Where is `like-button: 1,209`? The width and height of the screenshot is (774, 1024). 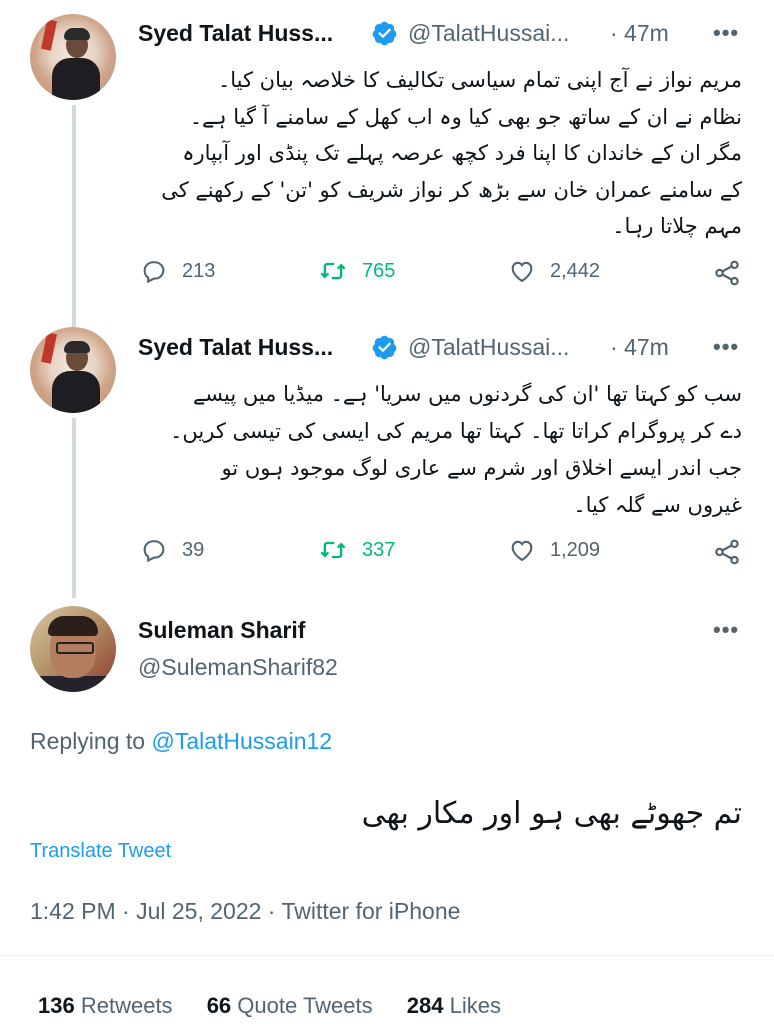
like-button: 1,209 is located at coordinates (554, 550).